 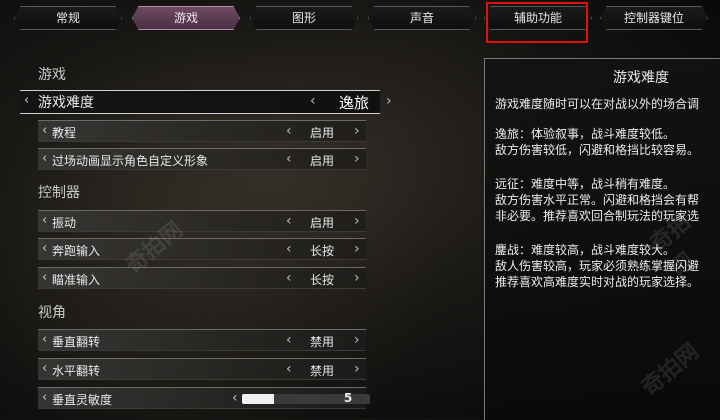 I want to click on section-view-header: 视角, so click(x=52, y=313).